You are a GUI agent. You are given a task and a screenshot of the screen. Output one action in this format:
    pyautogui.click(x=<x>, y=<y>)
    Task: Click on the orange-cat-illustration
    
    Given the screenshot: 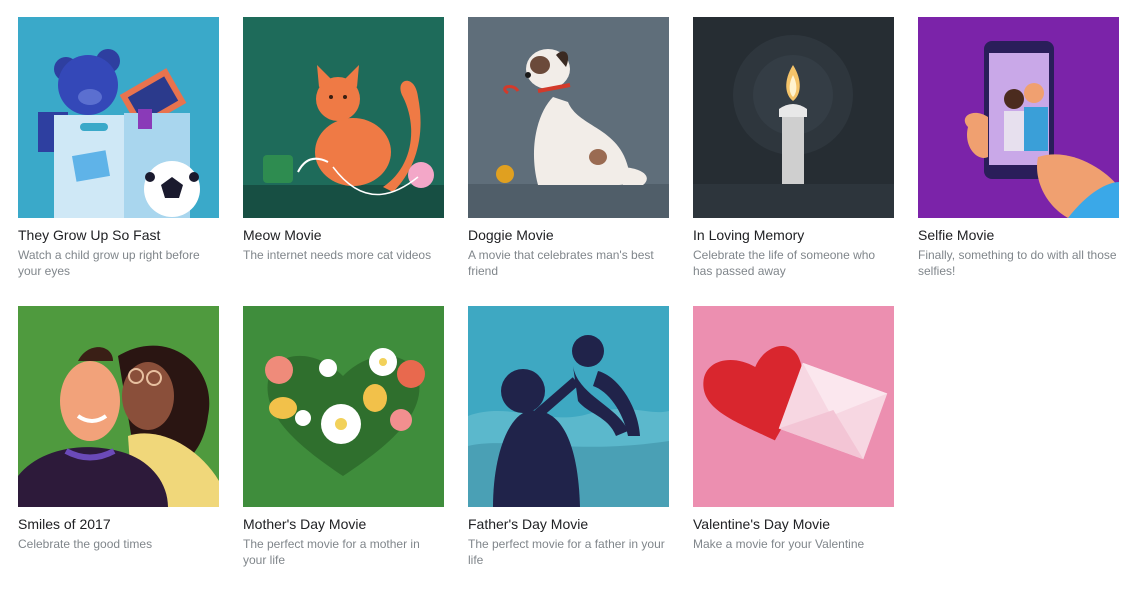 What is the action you would take?
    pyautogui.click(x=343, y=117)
    